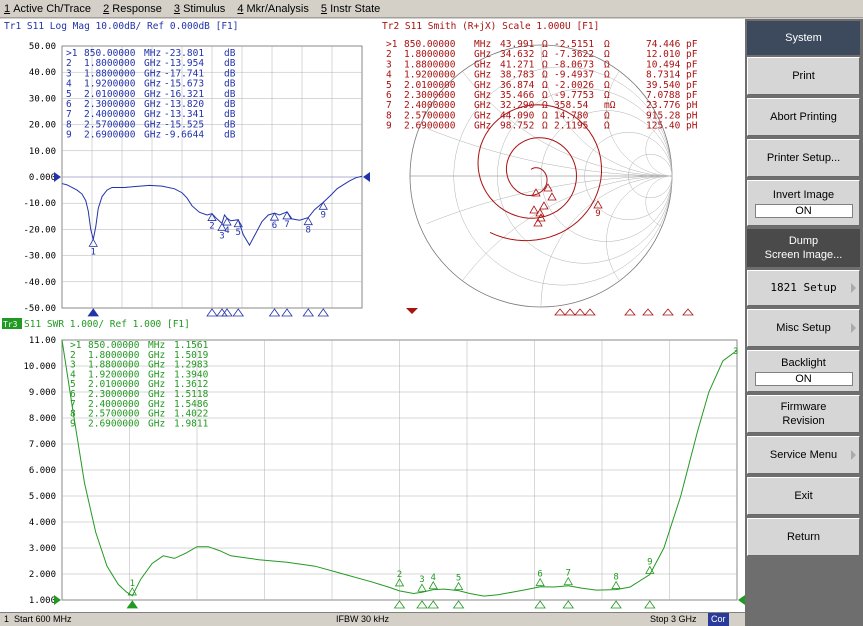 This screenshot has width=863, height=626. What do you see at coordinates (39, 367) in the screenshot?
I see `tr3-ytick-label: 10.000` at bounding box center [39, 367].